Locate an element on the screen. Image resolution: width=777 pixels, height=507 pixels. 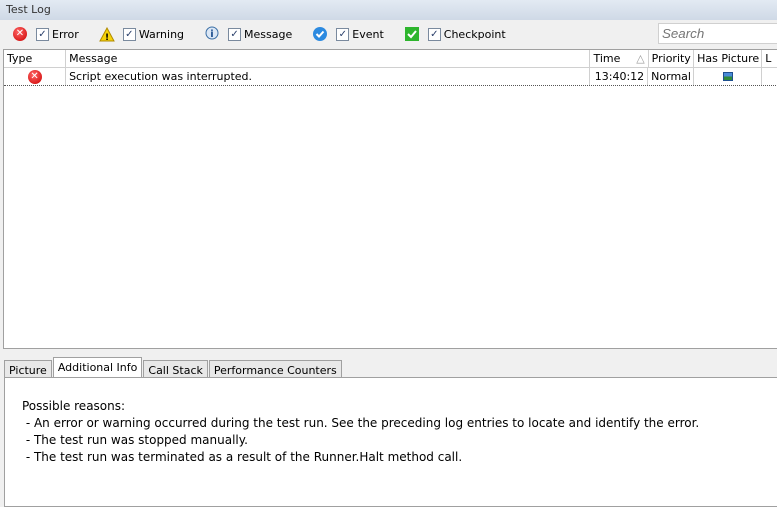
info-line: - The test run was stopped manually. is located at coordinates (135, 440).